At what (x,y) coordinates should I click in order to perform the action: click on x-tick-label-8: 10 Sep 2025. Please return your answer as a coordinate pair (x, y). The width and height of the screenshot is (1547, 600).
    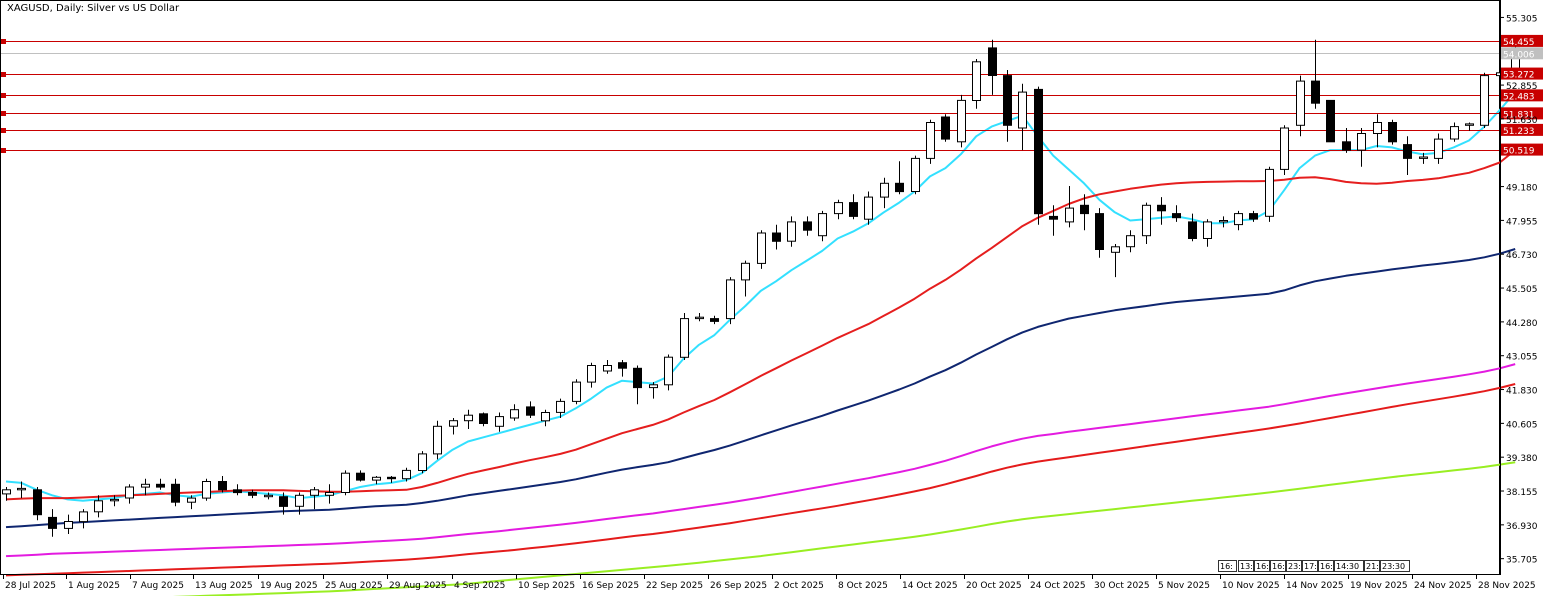
    Looking at the image, I should click on (546, 586).